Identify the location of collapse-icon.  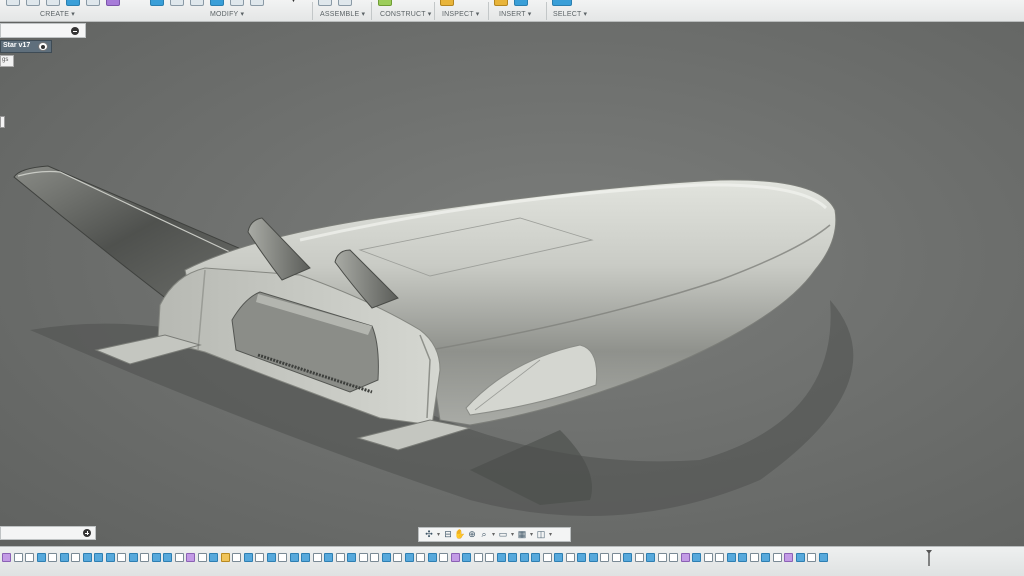
(75, 31).